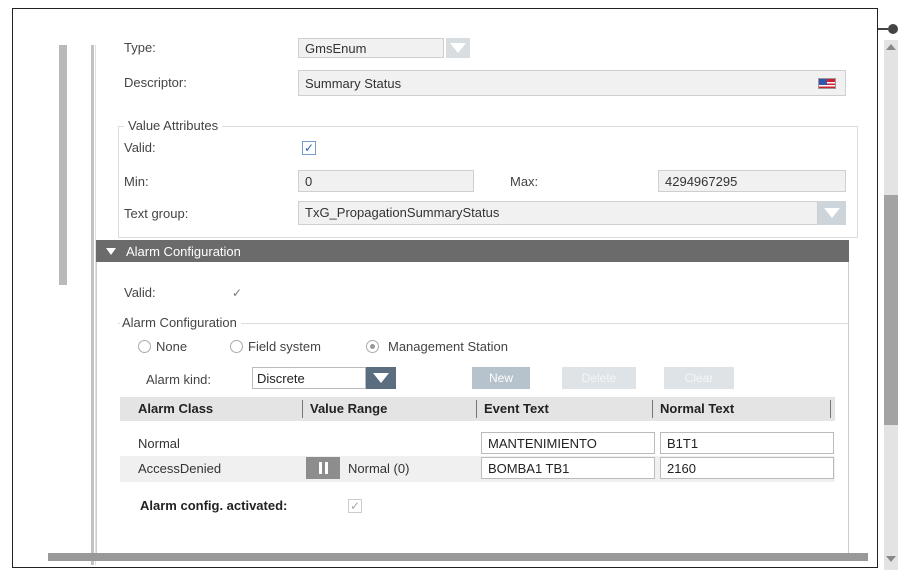 The width and height of the screenshot is (912, 572). I want to click on valid-label: Valid:, so click(140, 147).